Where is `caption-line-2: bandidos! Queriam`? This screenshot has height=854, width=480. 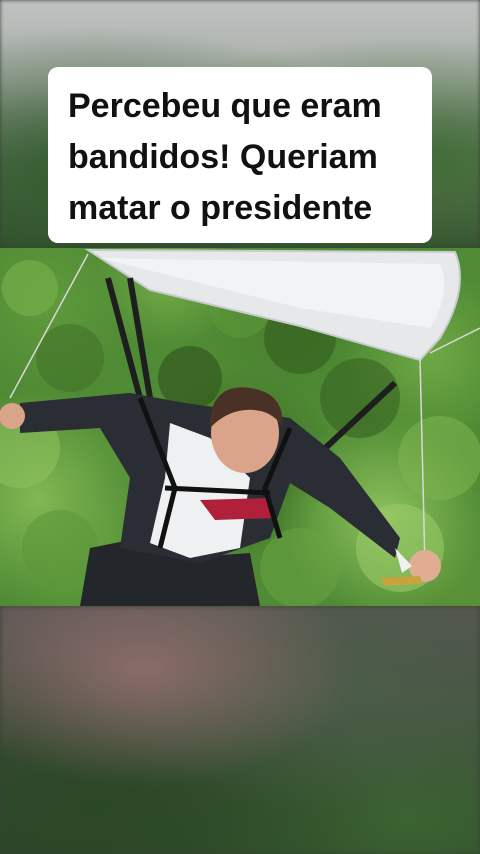 caption-line-2: bandidos! Queriam is located at coordinates (223, 157).